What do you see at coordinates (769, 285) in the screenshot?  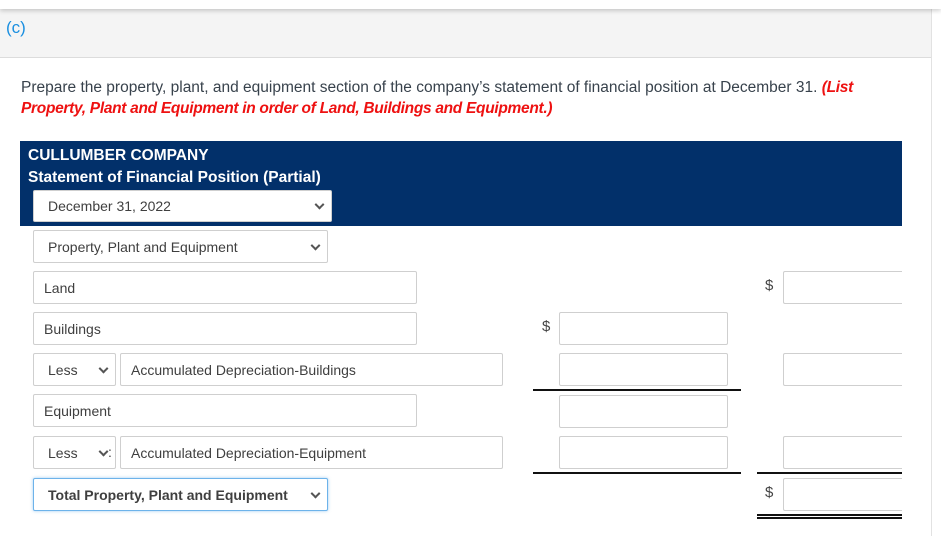 I see `land-currency: $` at bounding box center [769, 285].